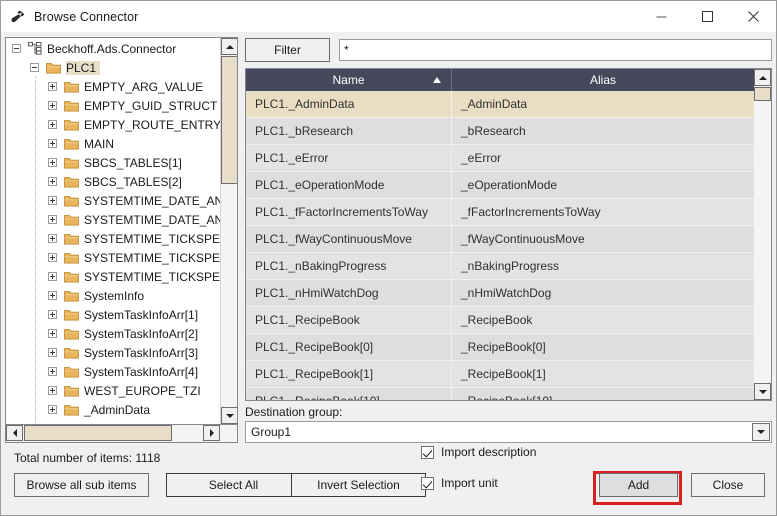 The image size is (777, 516). I want to click on filter-button: Filter, so click(287, 50).